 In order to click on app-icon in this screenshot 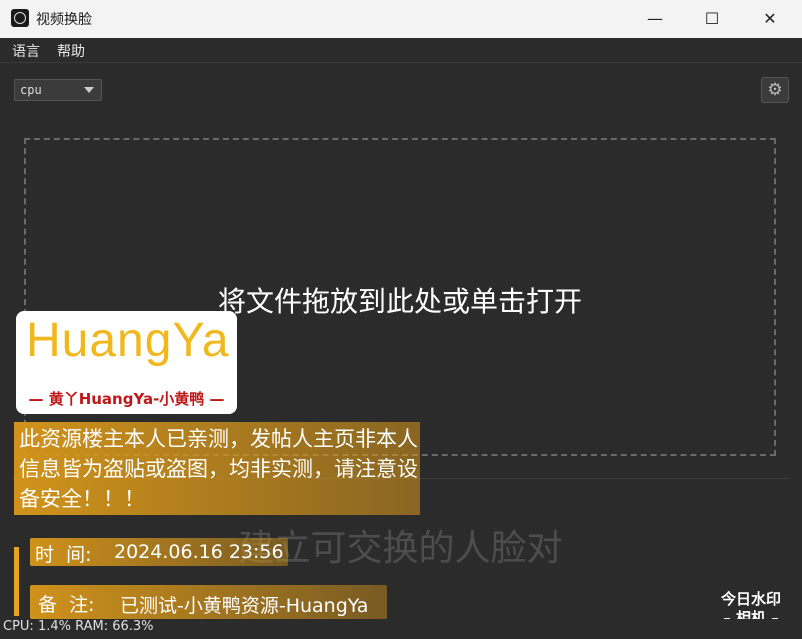, I will do `click(20, 18)`.